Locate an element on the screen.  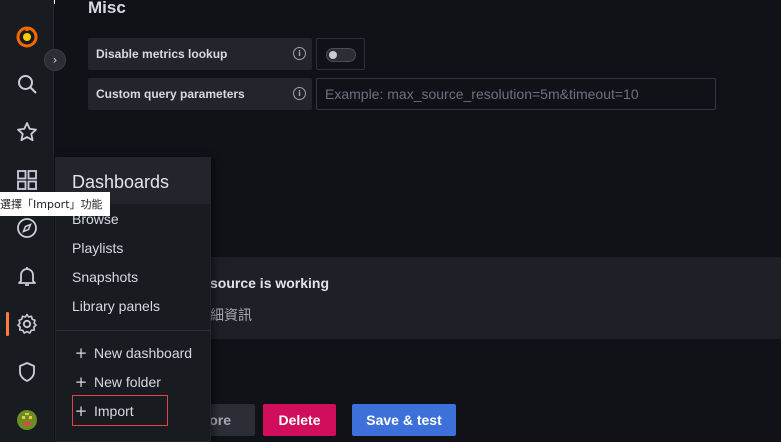
grafana-logo-icon is located at coordinates (27, 37).